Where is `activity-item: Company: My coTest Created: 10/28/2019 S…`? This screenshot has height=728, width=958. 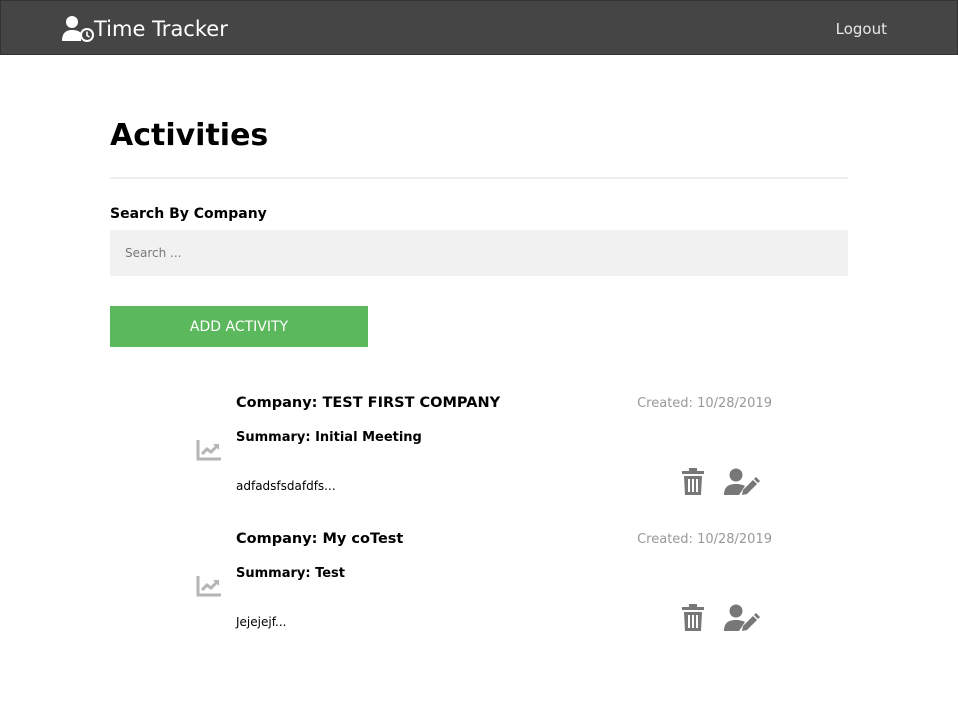 activity-item: Company: My coTest Created: 10/28/2019 S… is located at coordinates (486, 591).